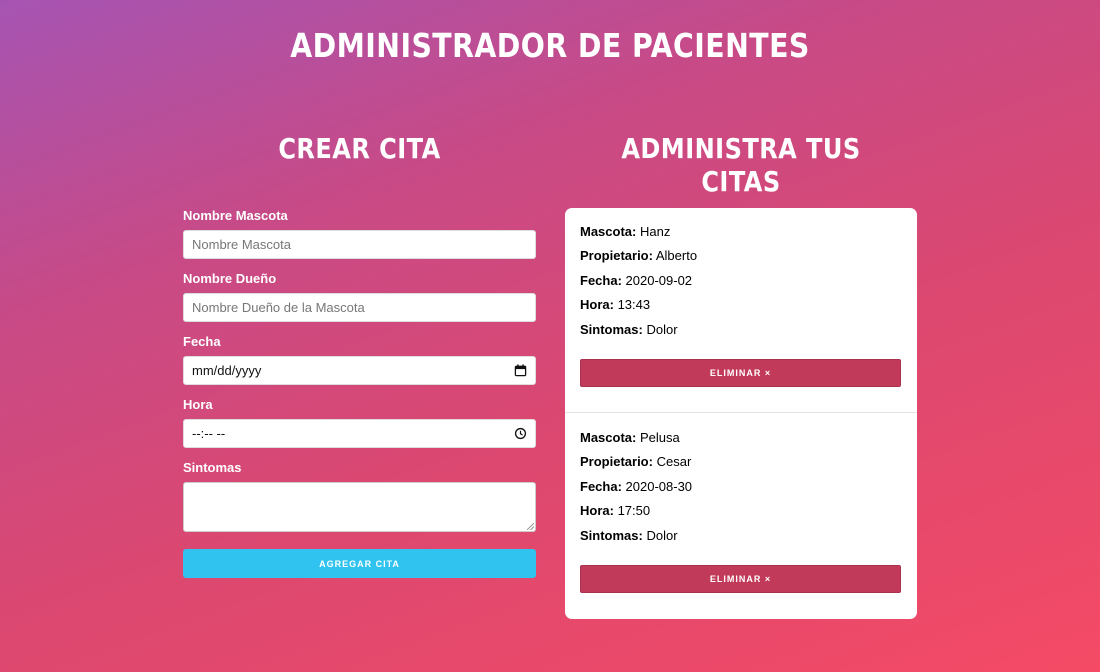 The image size is (1100, 672). Describe the element at coordinates (227, 370) in the screenshot. I see `fecha-placeholder: mm/dd/yyyy` at that location.